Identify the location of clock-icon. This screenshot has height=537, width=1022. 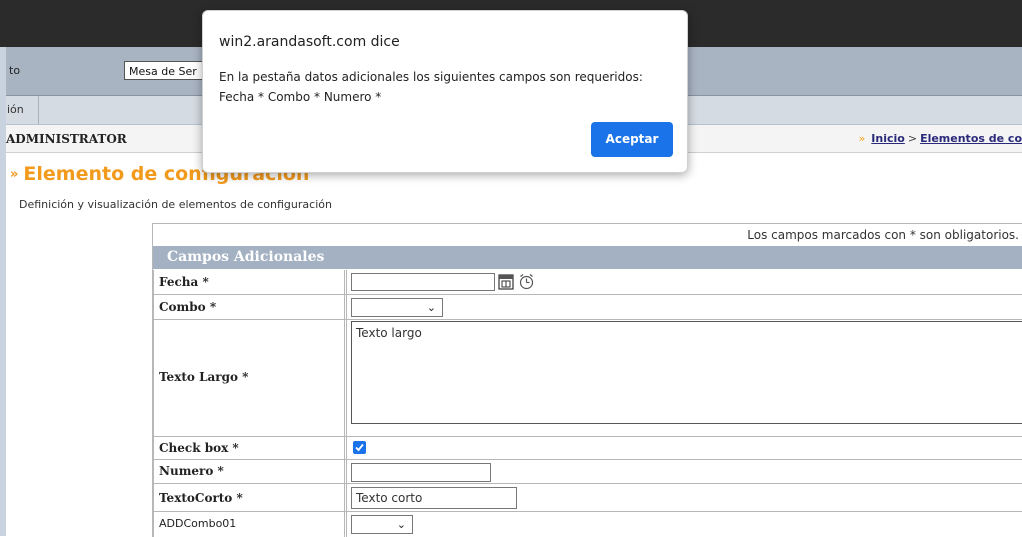
(526, 281).